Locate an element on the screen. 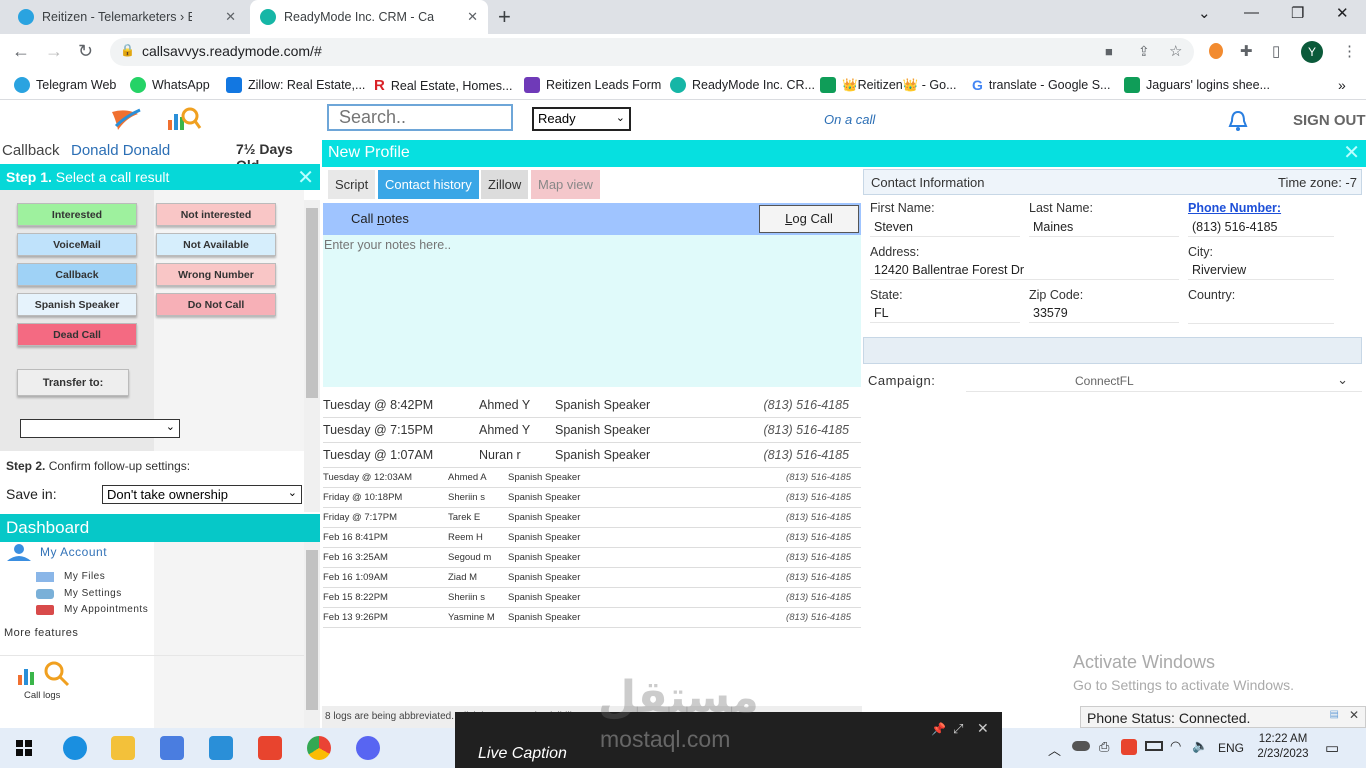 The height and width of the screenshot is (768, 1366). puzzle-icon: ✚ is located at coordinates (1246, 51).